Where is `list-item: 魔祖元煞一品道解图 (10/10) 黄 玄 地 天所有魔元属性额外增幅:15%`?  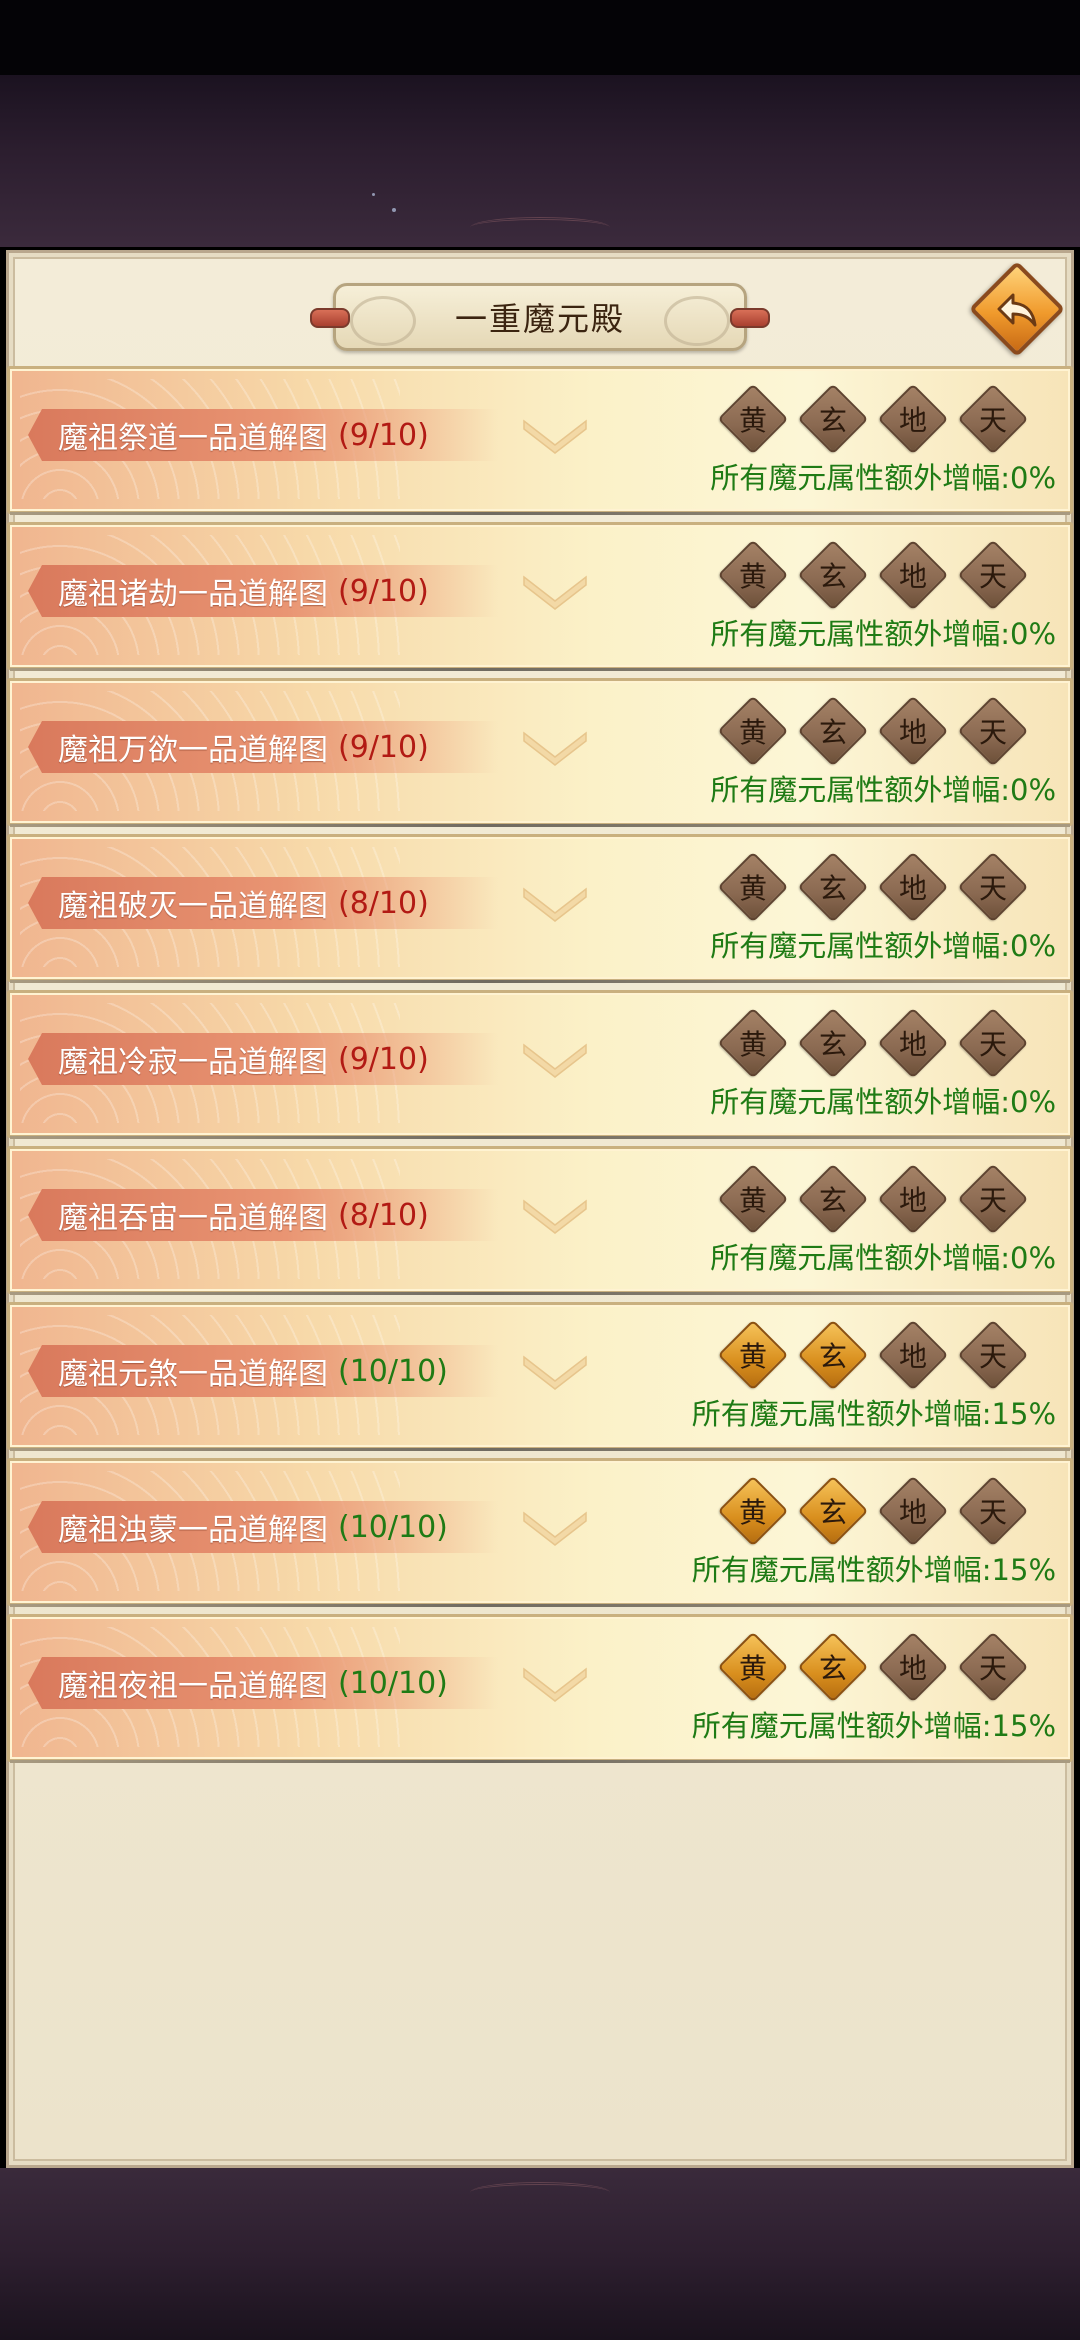 list-item: 魔祖元煞一品道解图 (10/10) 黄 玄 地 天所有魔元属性额外增幅:15% is located at coordinates (540, 1376).